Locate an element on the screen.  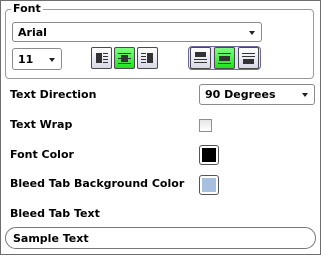
bleed-tab-text-input is located at coordinates (158, 238).